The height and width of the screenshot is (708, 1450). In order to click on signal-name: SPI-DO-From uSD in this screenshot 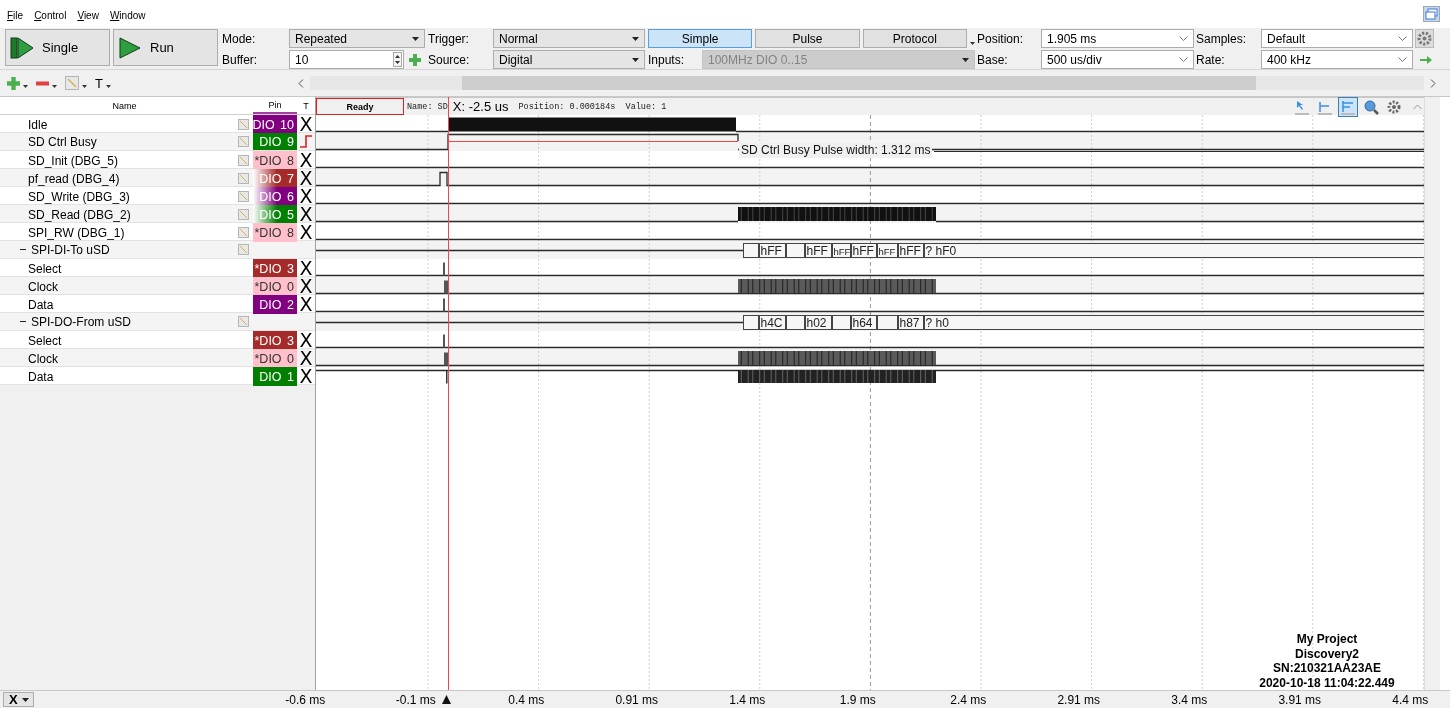, I will do `click(81, 321)`.